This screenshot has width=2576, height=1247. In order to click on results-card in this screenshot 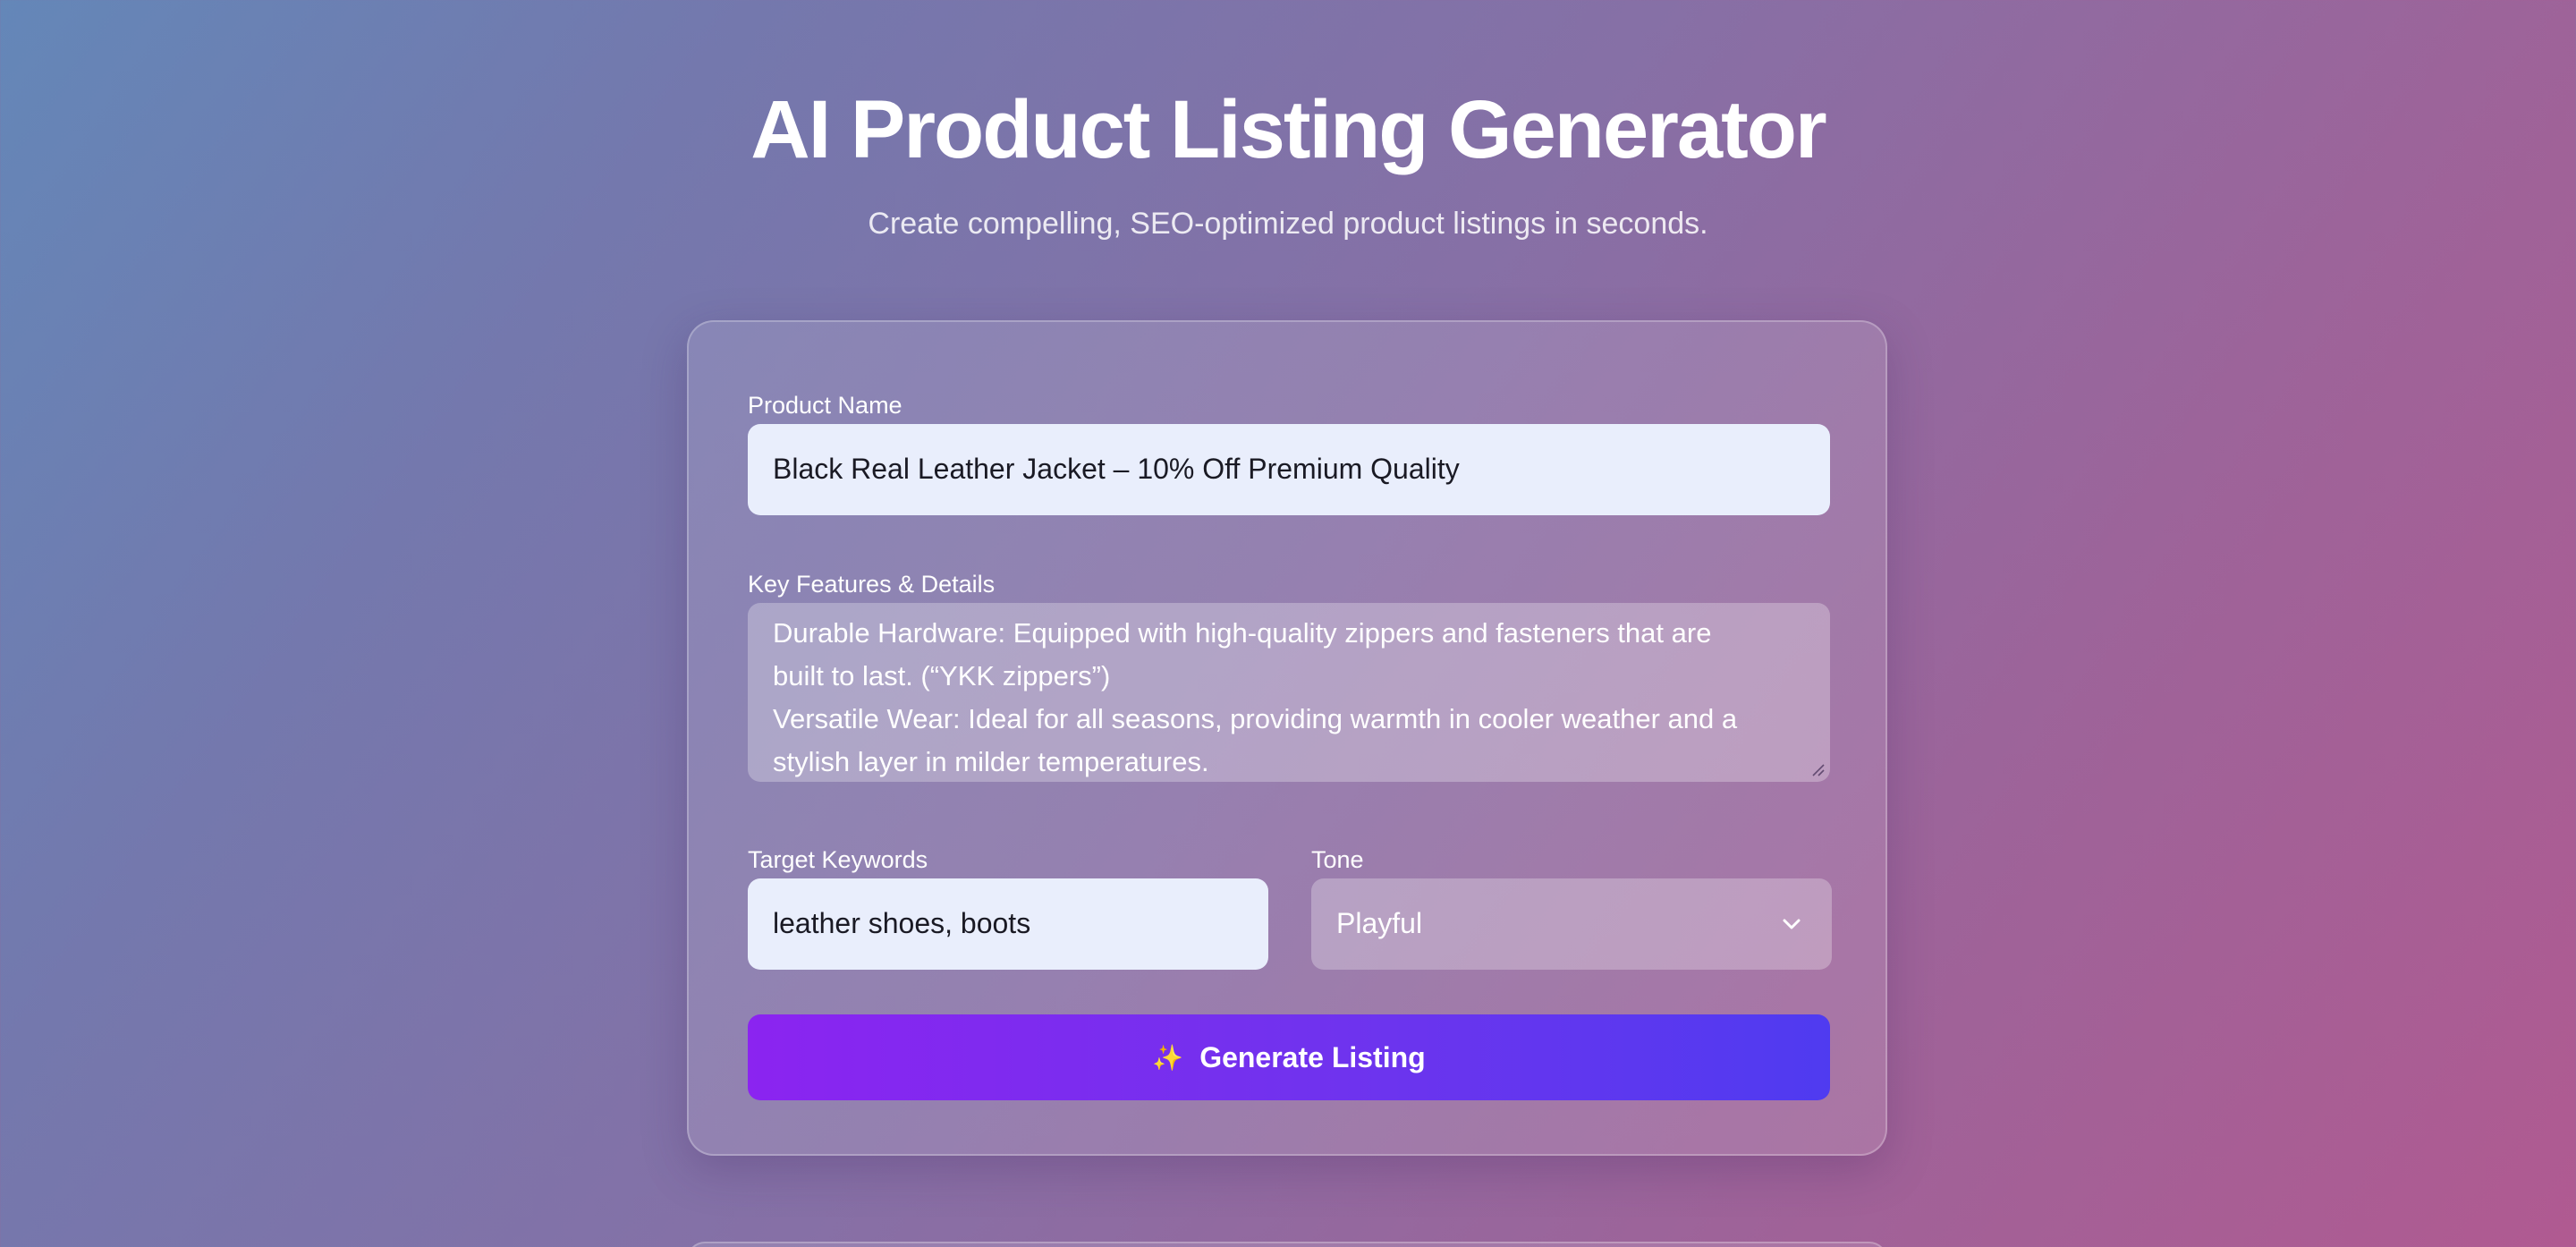, I will do `click(1287, 1244)`.